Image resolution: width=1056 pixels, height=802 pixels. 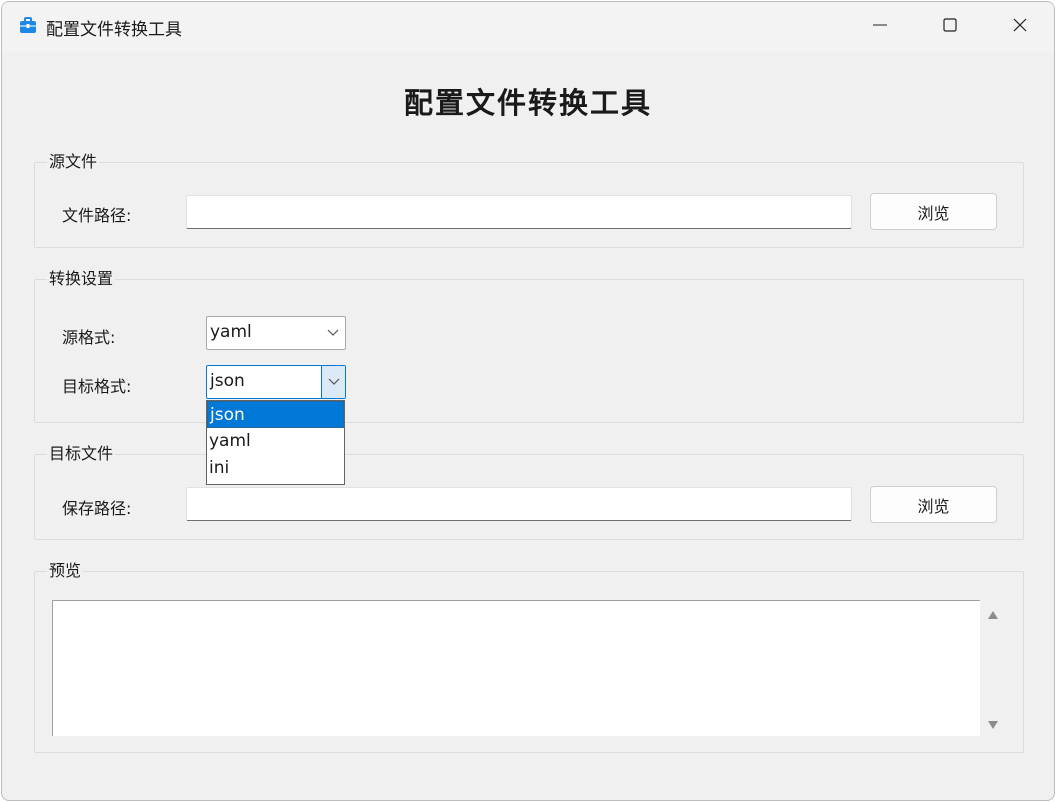 I want to click on dropdown-option-ini: ini, so click(x=275, y=468).